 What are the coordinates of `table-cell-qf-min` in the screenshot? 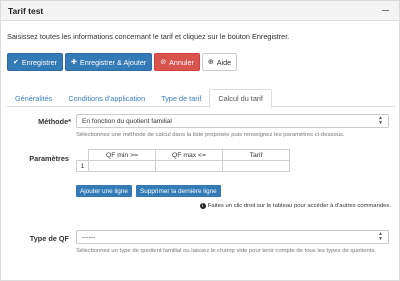 It's located at (122, 166).